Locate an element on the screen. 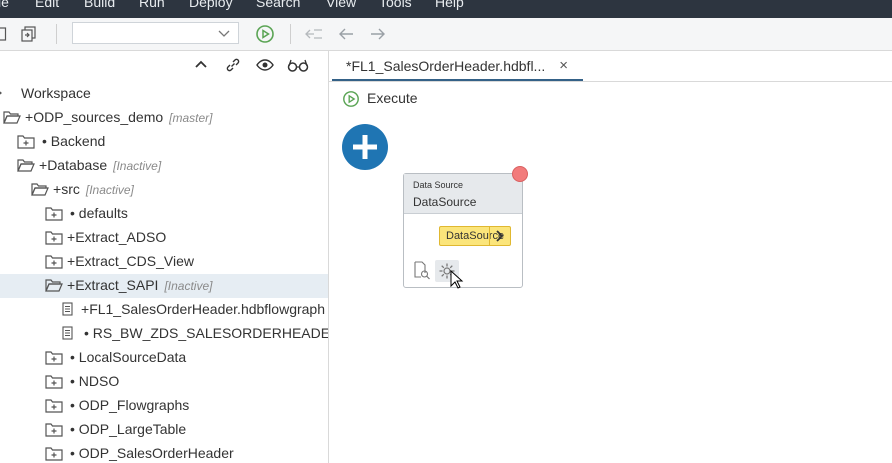 The height and width of the screenshot is (463, 892). tree-item-extract-cds-view: +Extract_CDS_View is located at coordinates (164, 262).